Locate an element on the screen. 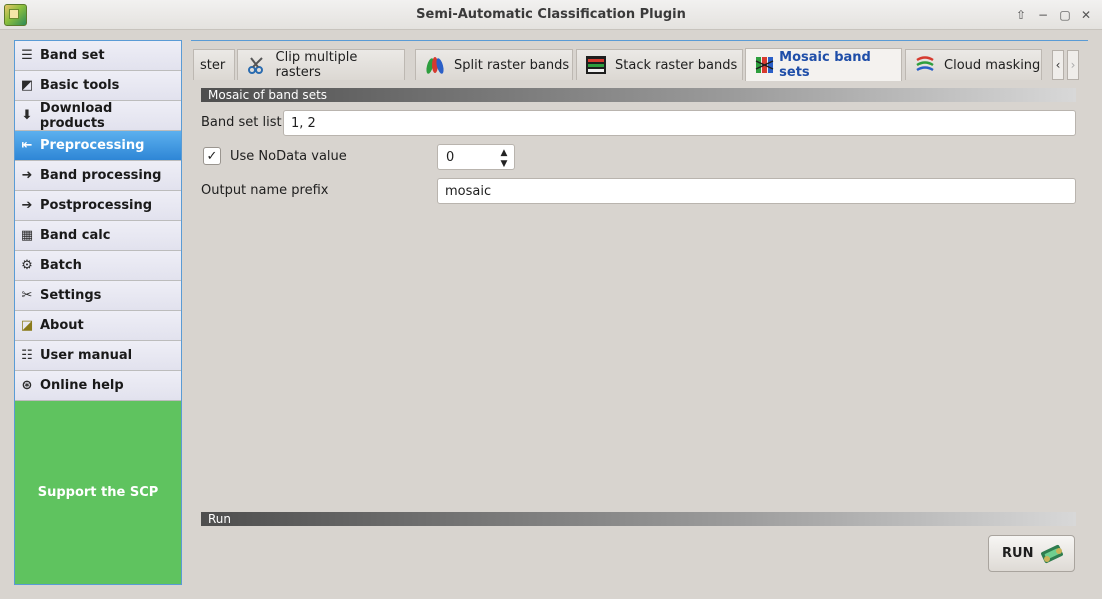 Image resolution: width=1102 pixels, height=599 pixels. sidebar-item-settings: ✂ Settings is located at coordinates (98, 296).